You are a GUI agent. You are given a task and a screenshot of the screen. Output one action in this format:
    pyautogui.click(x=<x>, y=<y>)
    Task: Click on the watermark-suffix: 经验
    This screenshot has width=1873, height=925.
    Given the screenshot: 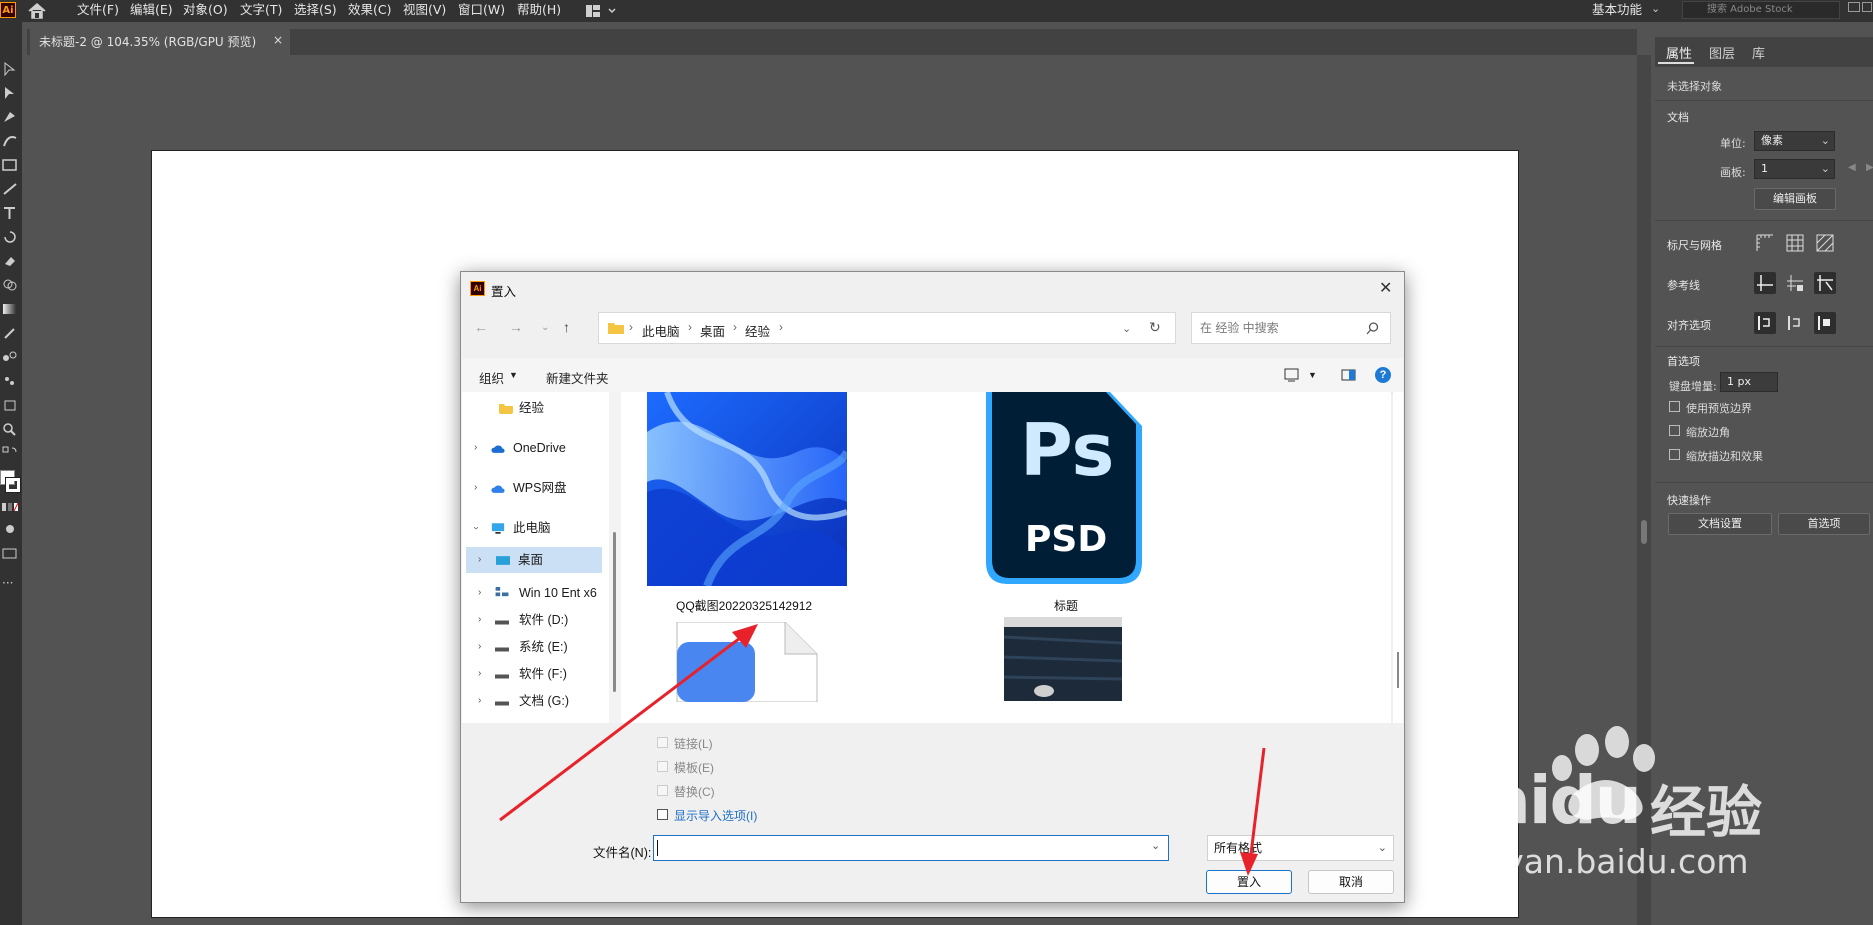 What is the action you would take?
    pyautogui.click(x=1706, y=813)
    